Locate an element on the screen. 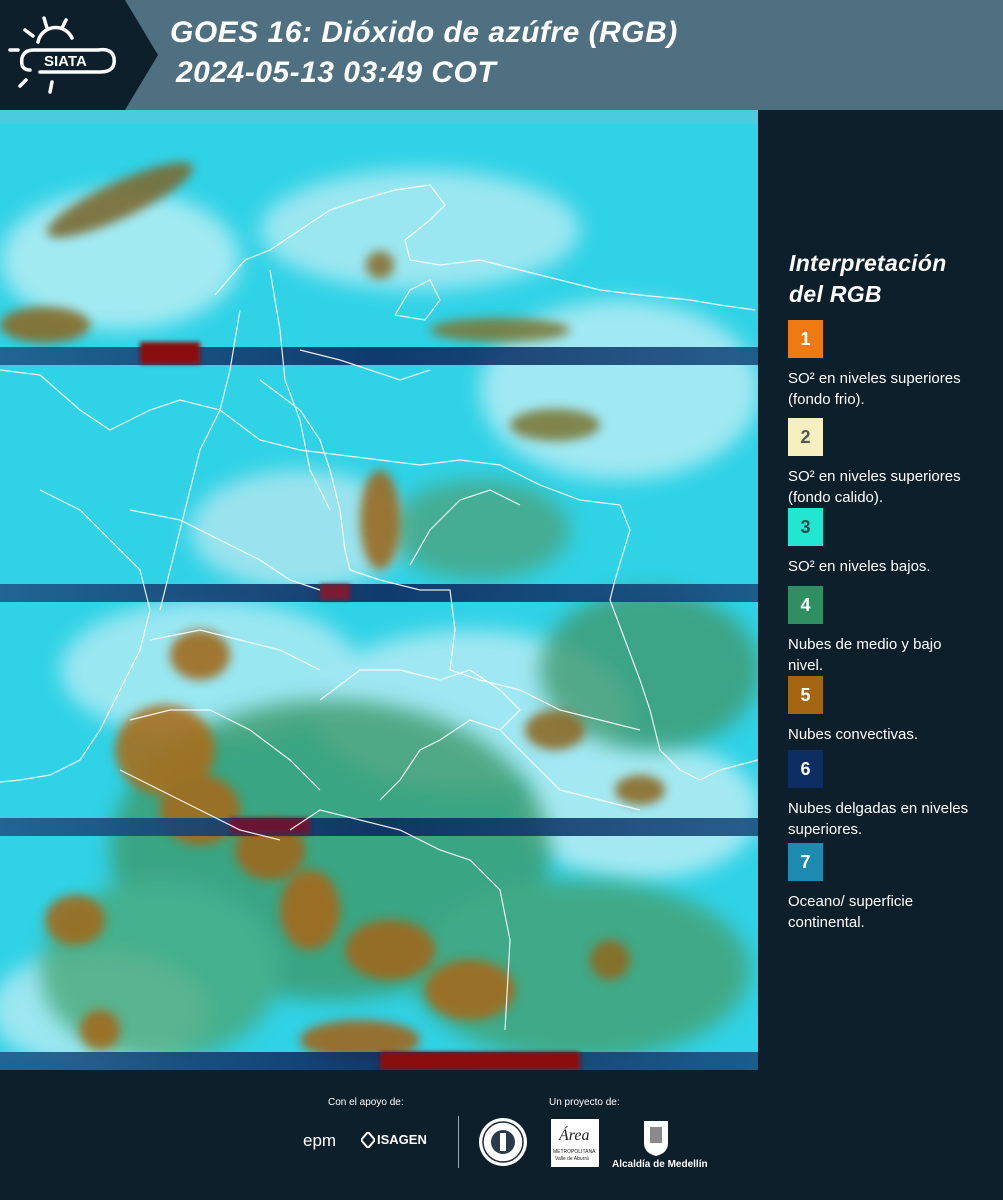 The height and width of the screenshot is (1200, 1003). legend-swatch: 7 is located at coordinates (805, 862).